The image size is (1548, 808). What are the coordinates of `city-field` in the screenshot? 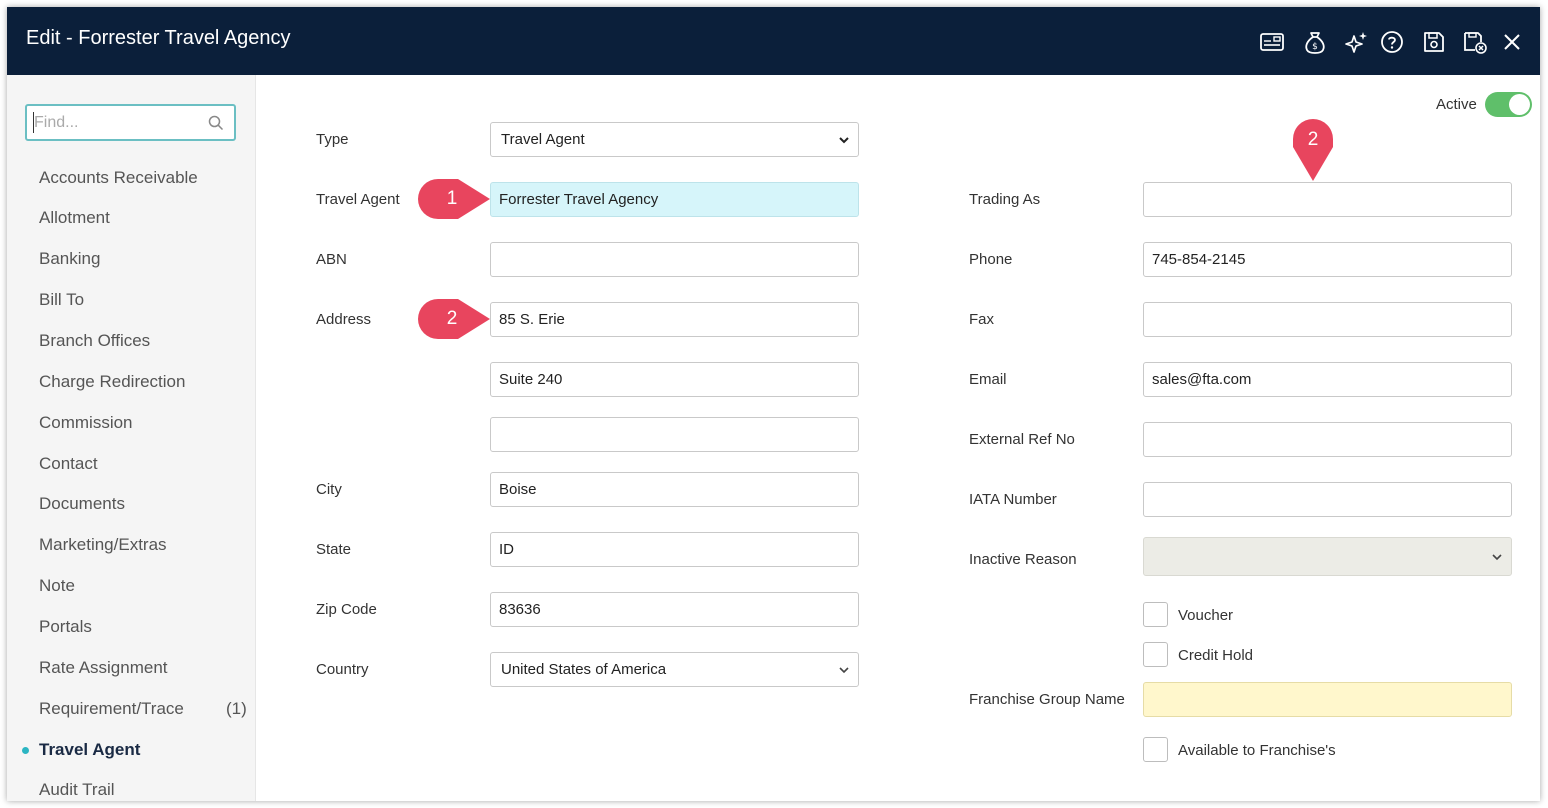 It's located at (674, 489).